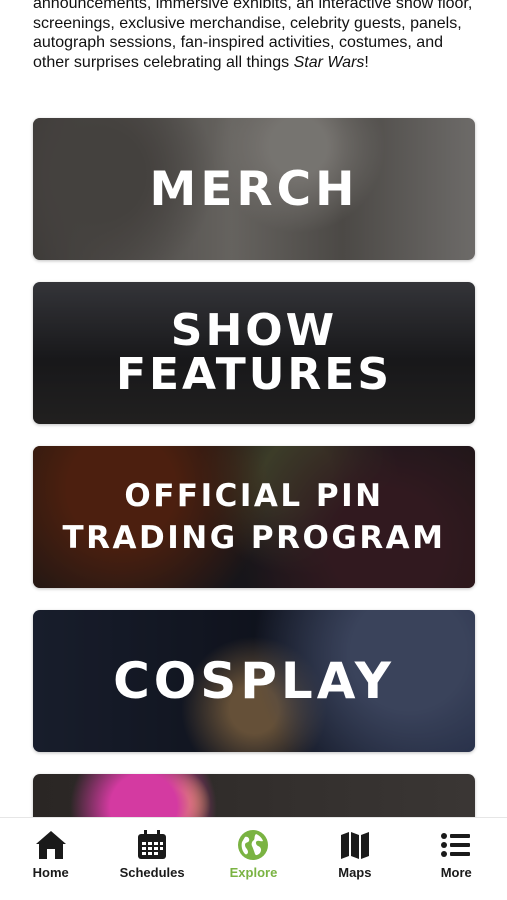 This screenshot has width=507, height=900. Describe the element at coordinates (254, 496) in the screenshot. I see `pin-trading-title-line1: OFFICIAL PIN` at that location.